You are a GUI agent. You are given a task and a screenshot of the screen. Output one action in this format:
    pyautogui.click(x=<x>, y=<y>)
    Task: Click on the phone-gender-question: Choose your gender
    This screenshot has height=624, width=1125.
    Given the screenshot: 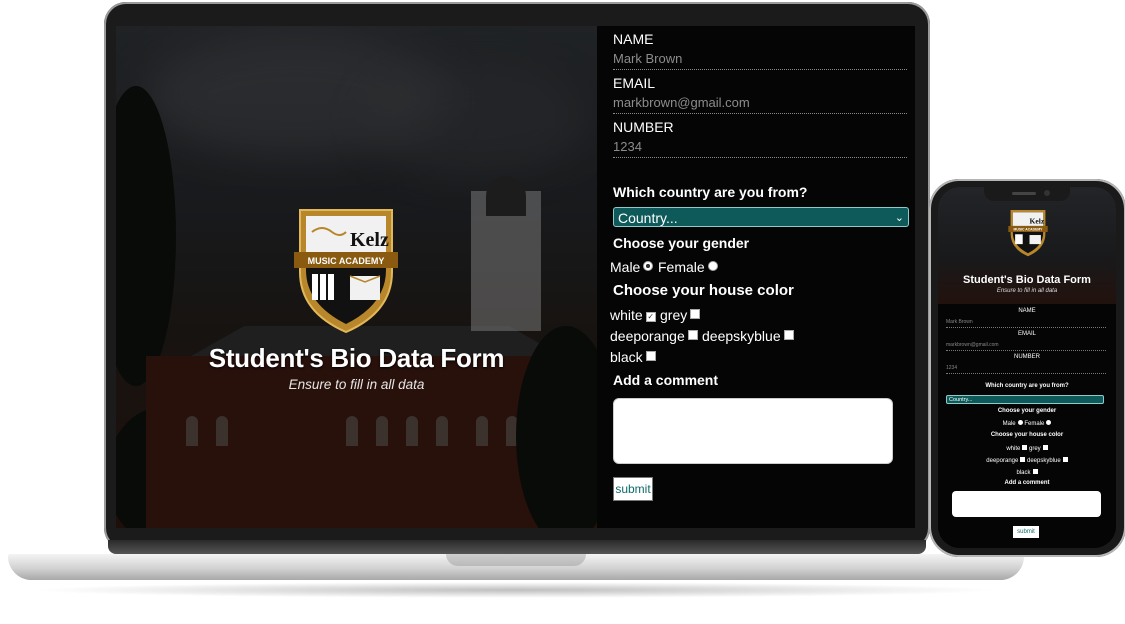 What is the action you would take?
    pyautogui.click(x=1027, y=411)
    